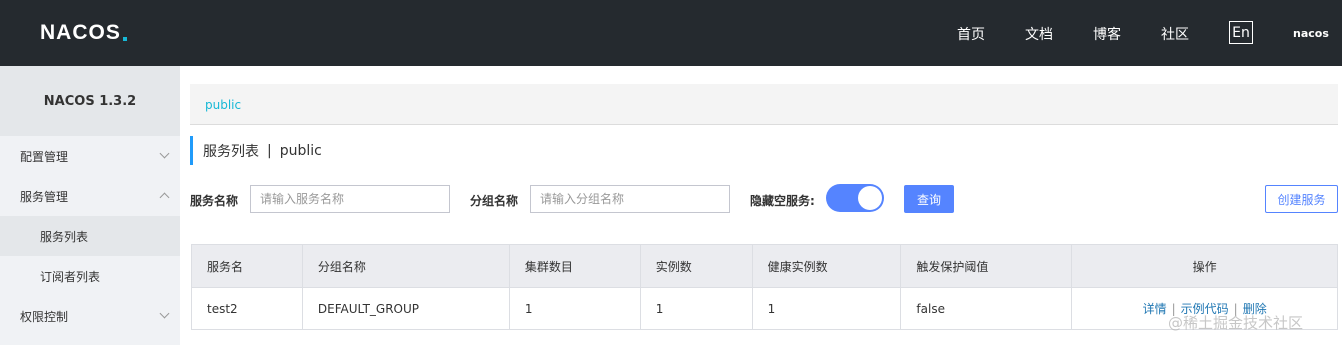 This screenshot has height=345, width=1342. I want to click on hide-empty-toggle, so click(855, 198).